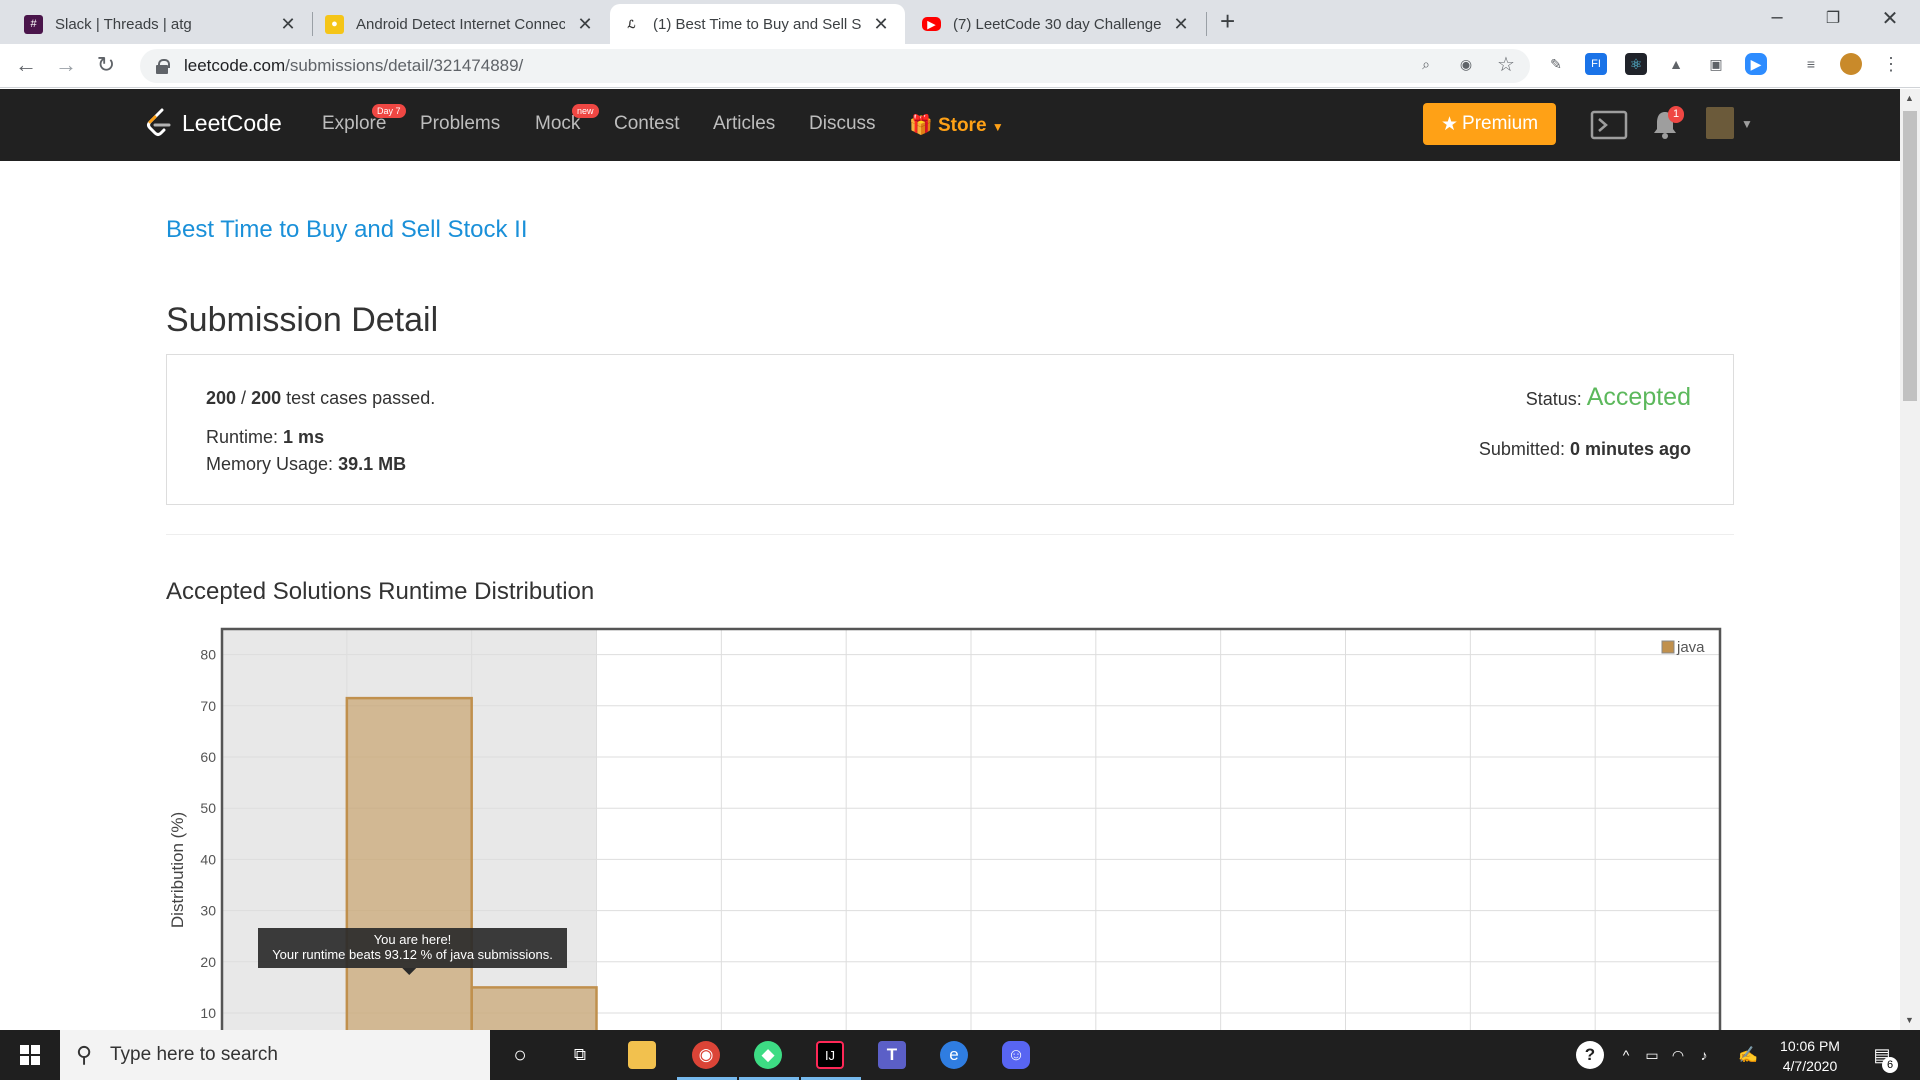 This screenshot has height=1080, width=1920. I want to click on android-studio-icon: ◆, so click(768, 1055).